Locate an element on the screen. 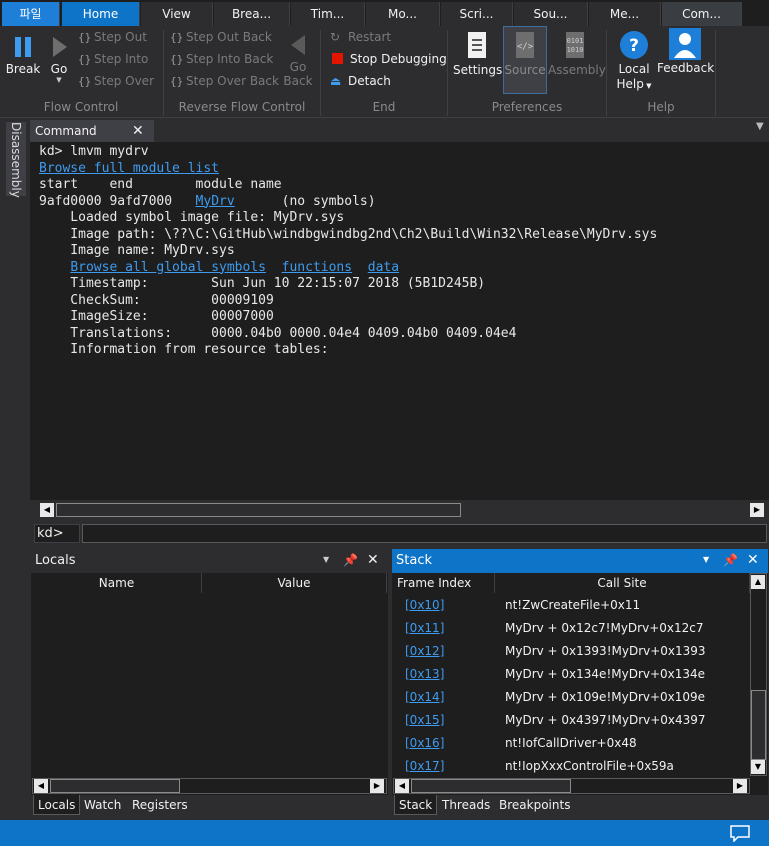 Image resolution: width=769 pixels, height=846 pixels. browse-global-symbols-link: Browse all global symbols is located at coordinates (168, 267).